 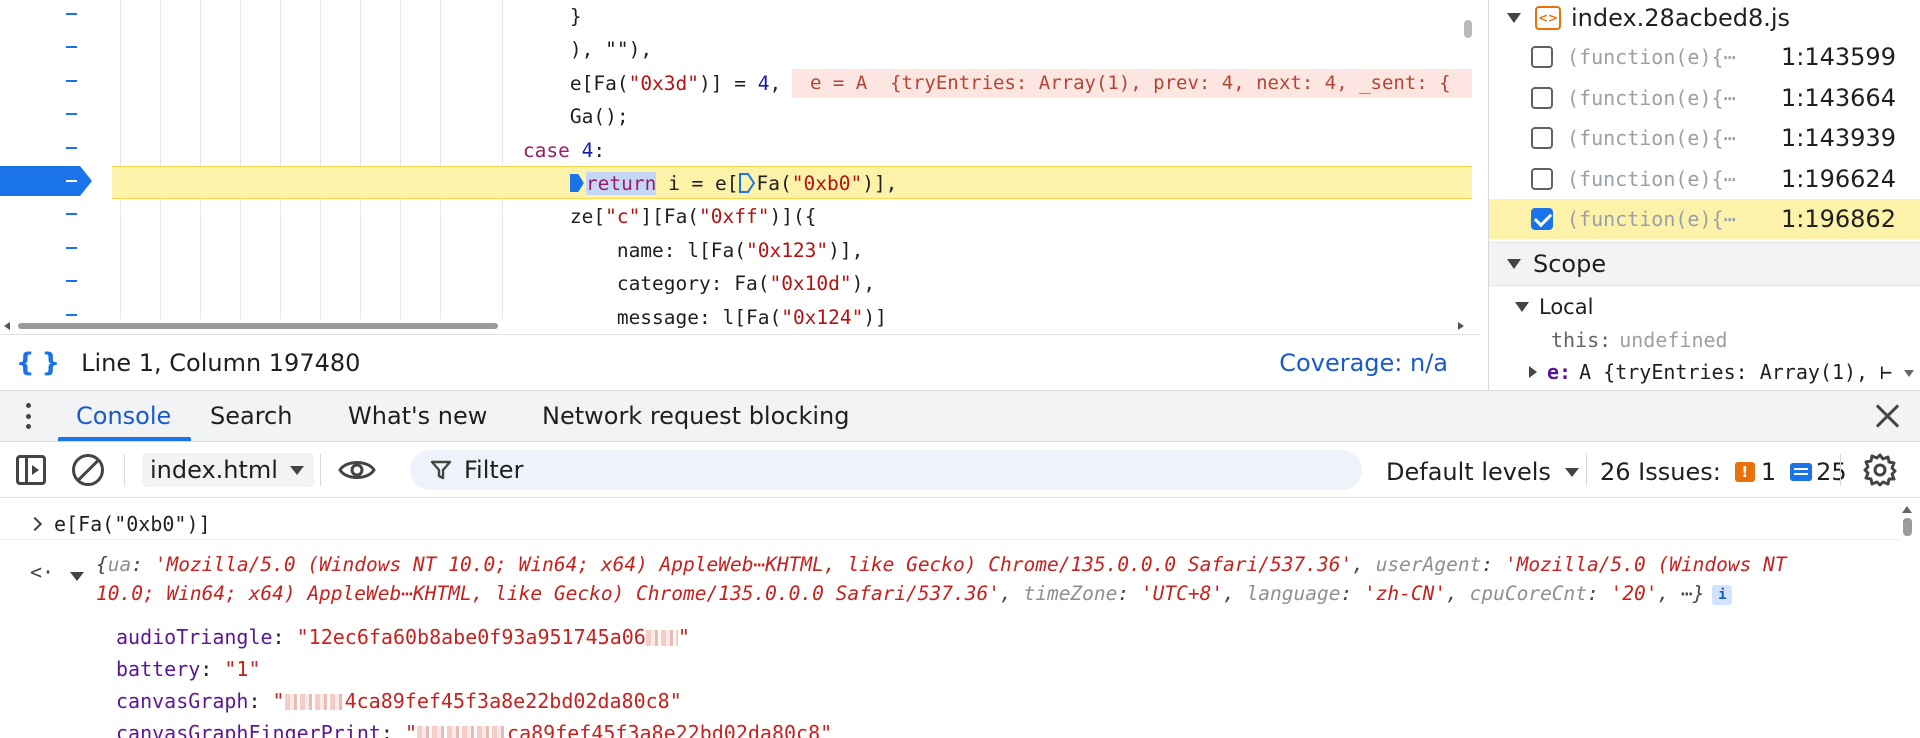 What do you see at coordinates (746, 181) in the screenshot?
I see `inline-breakpoint-icon` at bounding box center [746, 181].